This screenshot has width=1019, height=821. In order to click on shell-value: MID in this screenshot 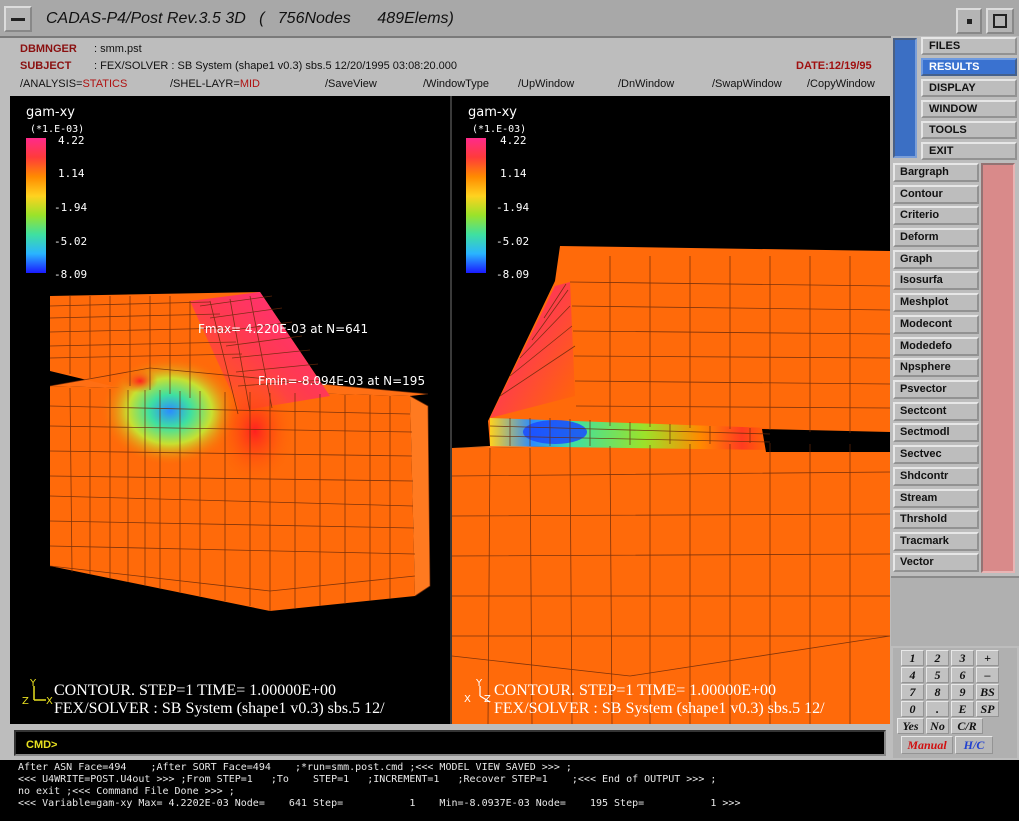, I will do `click(249, 84)`.